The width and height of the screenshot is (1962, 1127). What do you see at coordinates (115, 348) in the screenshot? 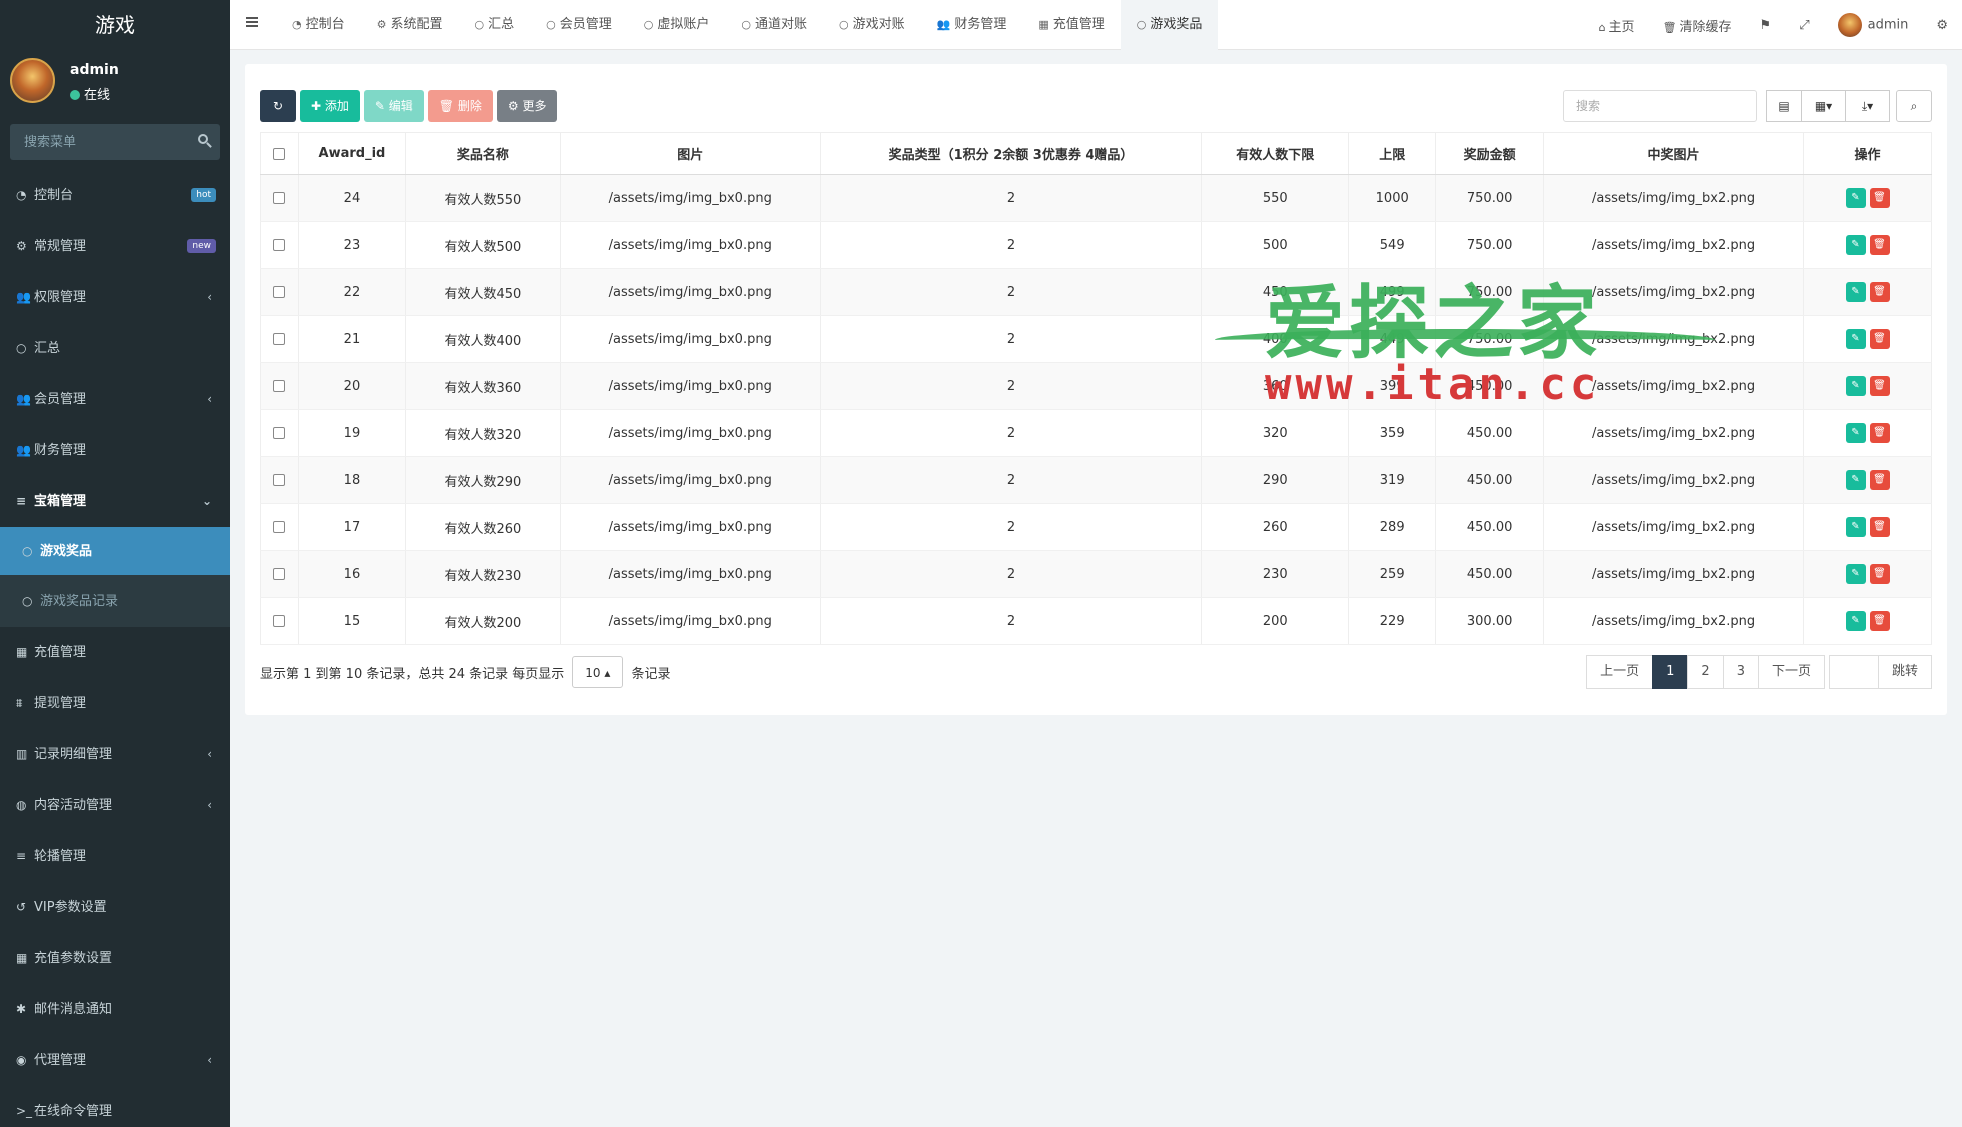
I see `sidebar-item-3: ○ 汇总` at bounding box center [115, 348].